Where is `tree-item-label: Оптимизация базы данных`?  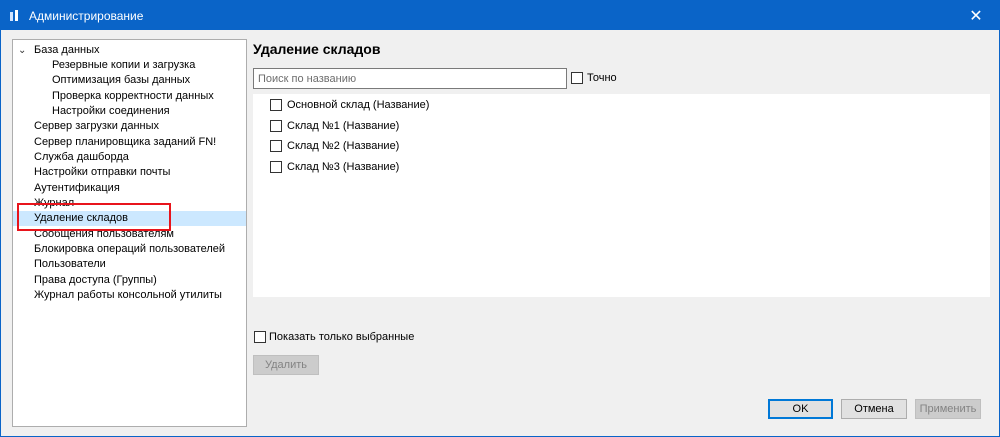
tree-item-label: Оптимизация базы данных is located at coordinates (121, 80).